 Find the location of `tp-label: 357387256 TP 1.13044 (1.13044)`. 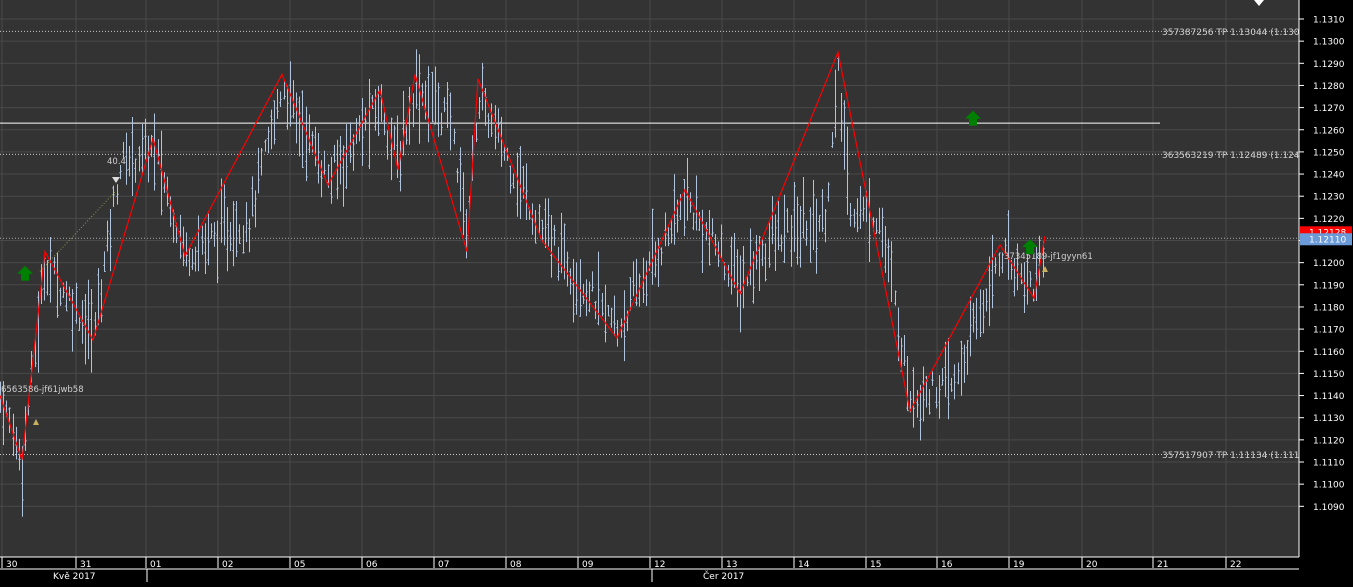

tp-label: 357387256 TP 1.13044 (1.13044) is located at coordinates (1238, 33).